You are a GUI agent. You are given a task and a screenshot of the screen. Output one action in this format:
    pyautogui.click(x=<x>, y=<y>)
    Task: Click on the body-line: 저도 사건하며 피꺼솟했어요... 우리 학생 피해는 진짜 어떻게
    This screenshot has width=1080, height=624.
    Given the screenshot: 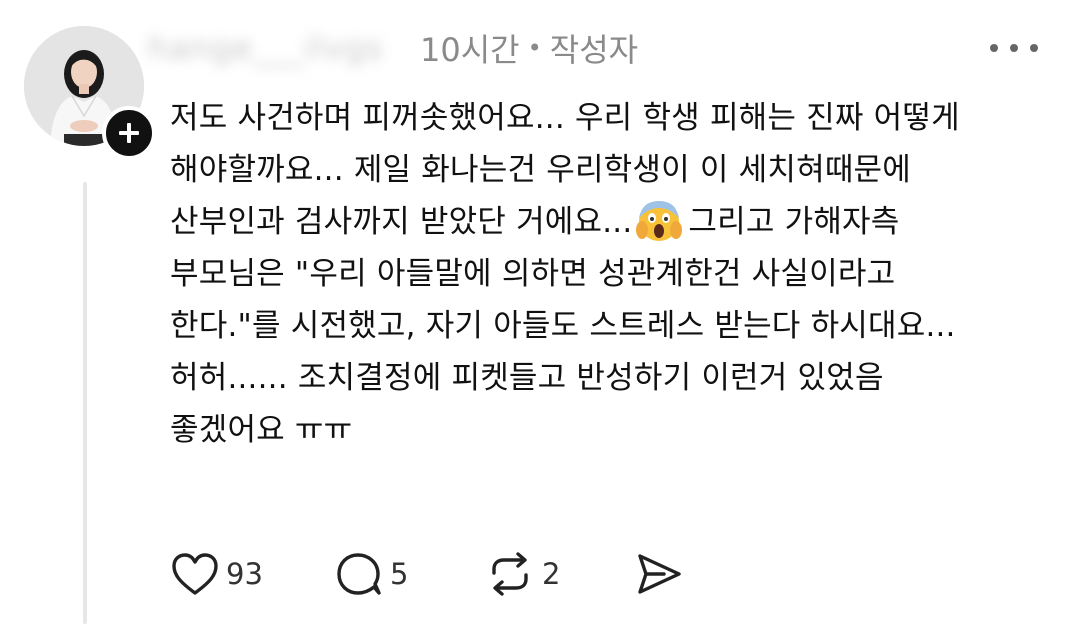 What is the action you would take?
    pyautogui.click(x=565, y=118)
    